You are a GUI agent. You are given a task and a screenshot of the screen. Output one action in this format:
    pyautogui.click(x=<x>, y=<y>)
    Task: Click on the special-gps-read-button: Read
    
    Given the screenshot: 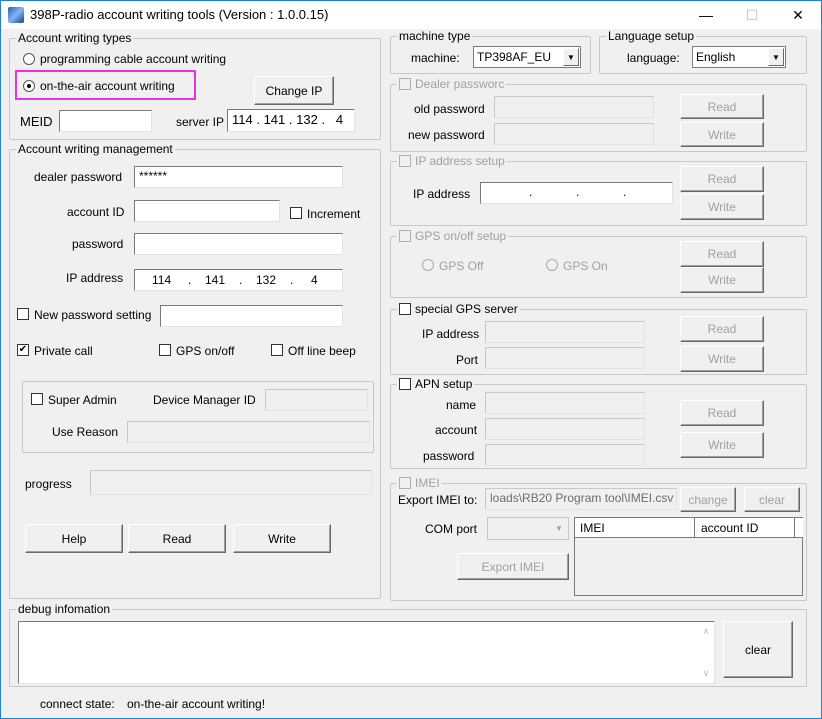 What is the action you would take?
    pyautogui.click(x=722, y=329)
    